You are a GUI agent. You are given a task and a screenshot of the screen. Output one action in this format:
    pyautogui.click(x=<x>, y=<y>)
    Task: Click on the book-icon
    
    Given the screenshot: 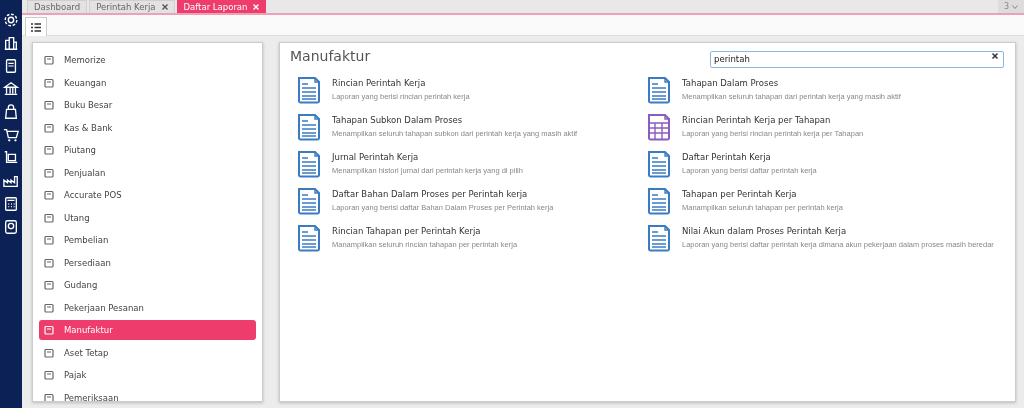 What is the action you would take?
    pyautogui.click(x=11, y=66)
    